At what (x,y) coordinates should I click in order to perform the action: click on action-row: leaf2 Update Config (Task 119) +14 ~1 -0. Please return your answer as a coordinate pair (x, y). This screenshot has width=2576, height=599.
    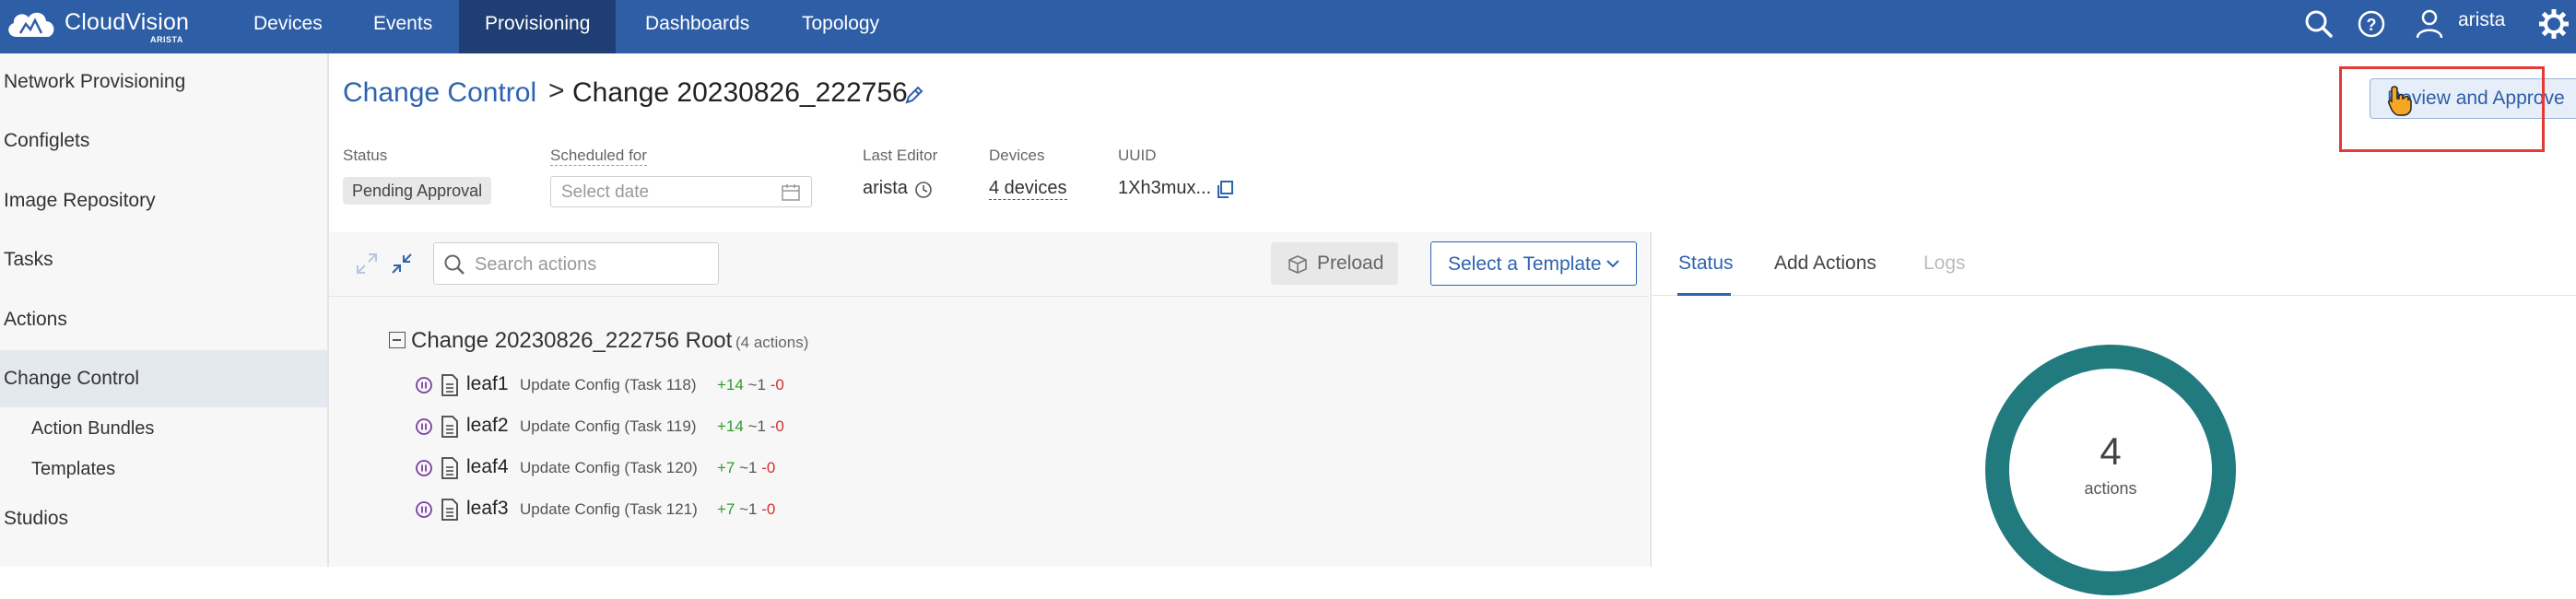
    Looking at the image, I should click on (691, 427).